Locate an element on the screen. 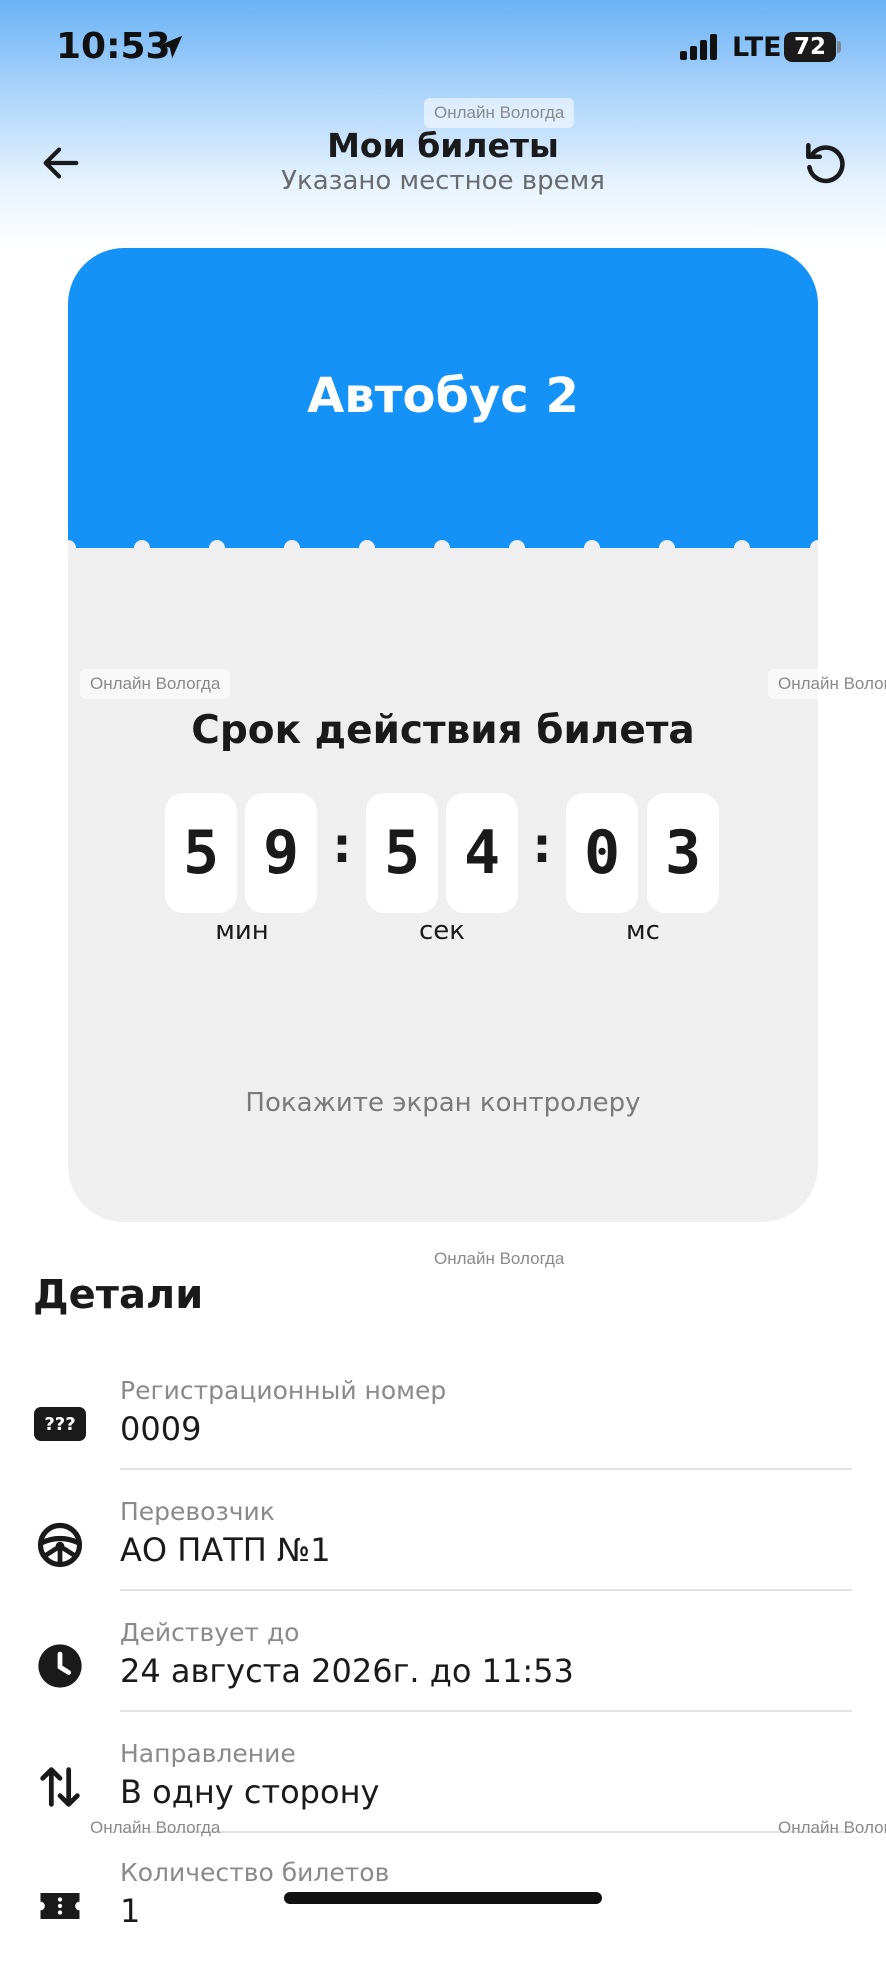  timer-unit-ms: мс is located at coordinates (643, 931).